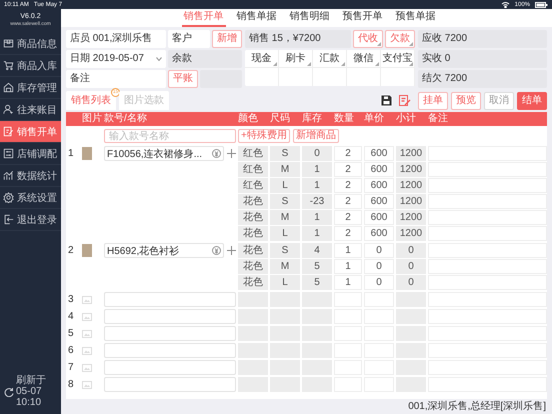  I want to click on size-cell: S, so click(285, 201).